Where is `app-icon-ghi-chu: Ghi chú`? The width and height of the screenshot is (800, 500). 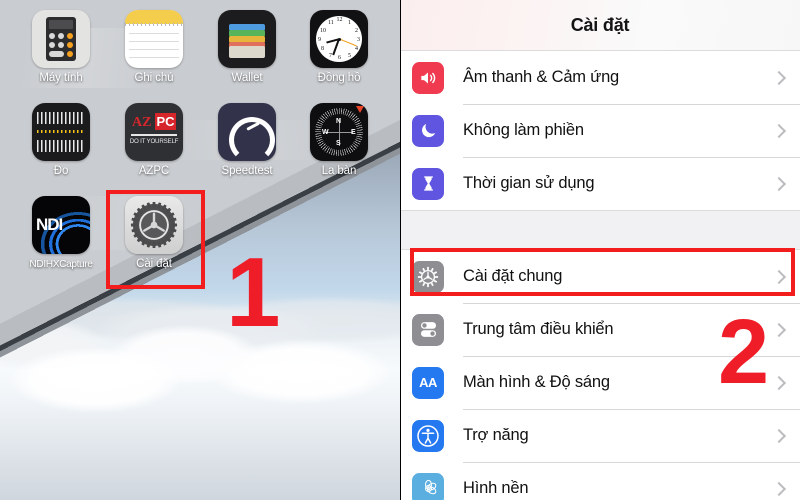
app-icon-ghi-chu: Ghi chú is located at coordinates (154, 47).